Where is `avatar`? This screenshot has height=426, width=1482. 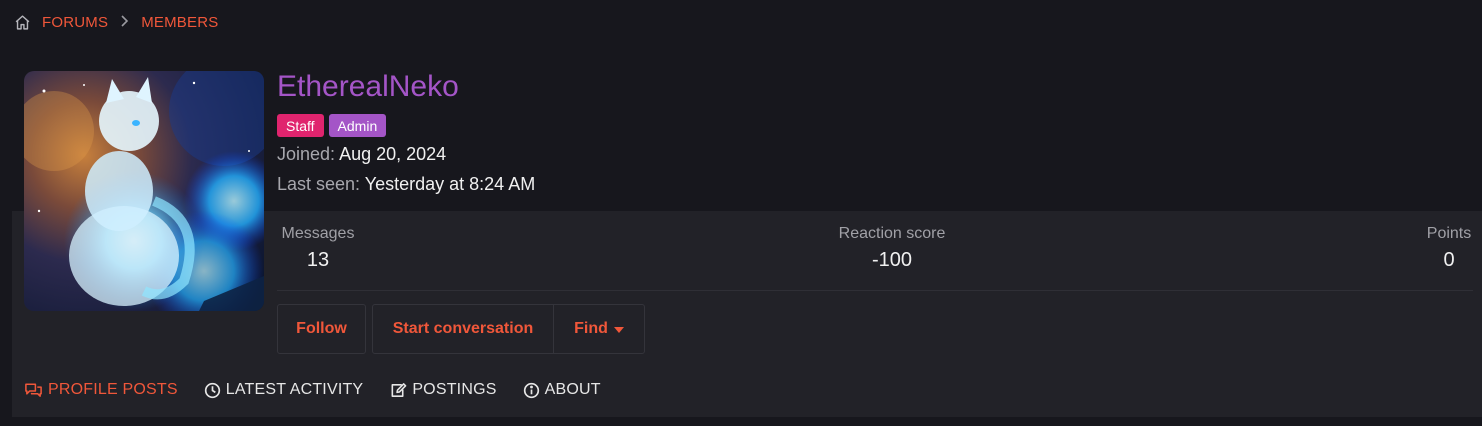
avatar is located at coordinates (144, 191).